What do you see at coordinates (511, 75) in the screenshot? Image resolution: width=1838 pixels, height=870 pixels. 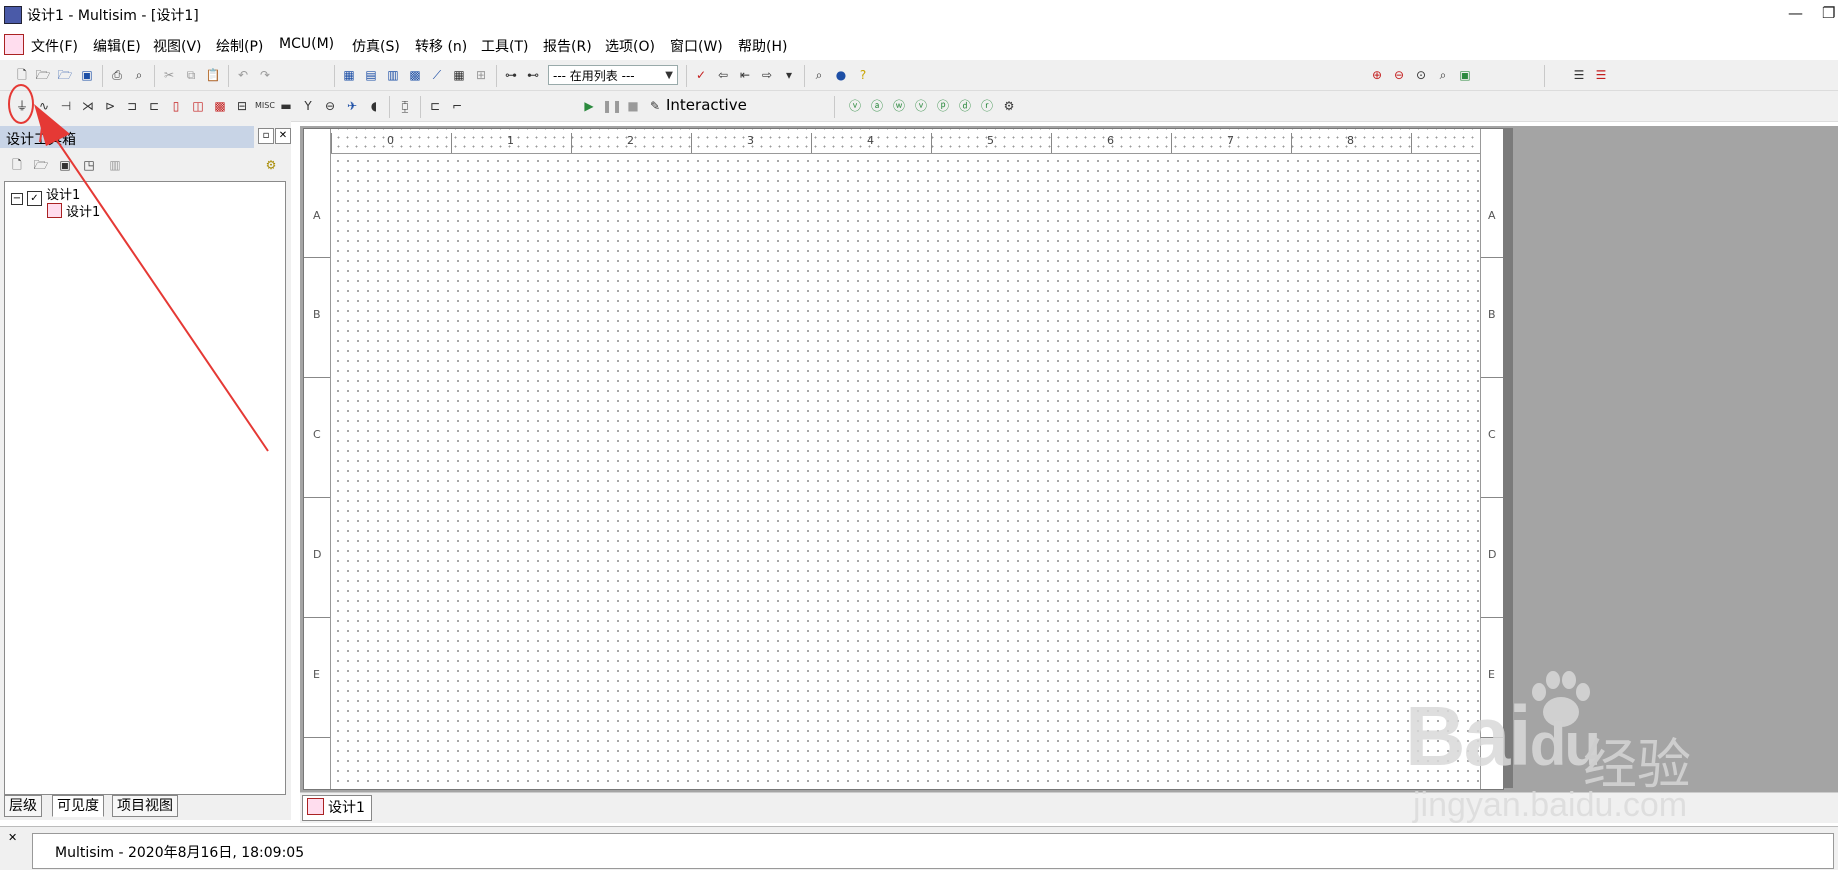 I see `hierarchy-icon: ⊶` at bounding box center [511, 75].